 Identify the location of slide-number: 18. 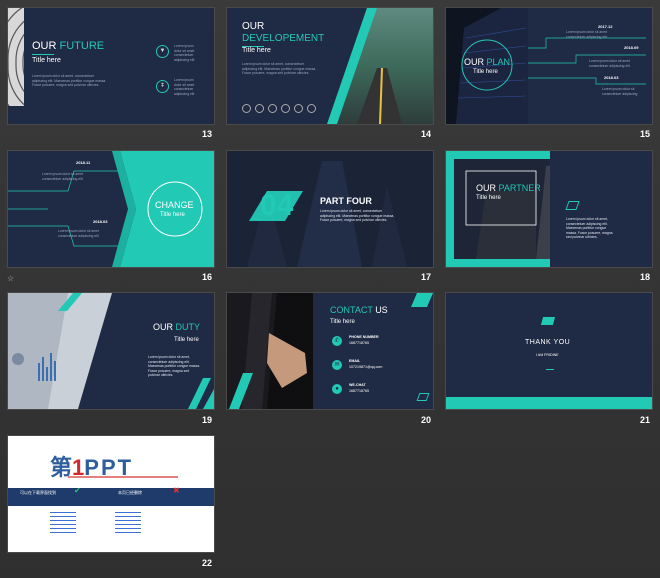
(644, 277).